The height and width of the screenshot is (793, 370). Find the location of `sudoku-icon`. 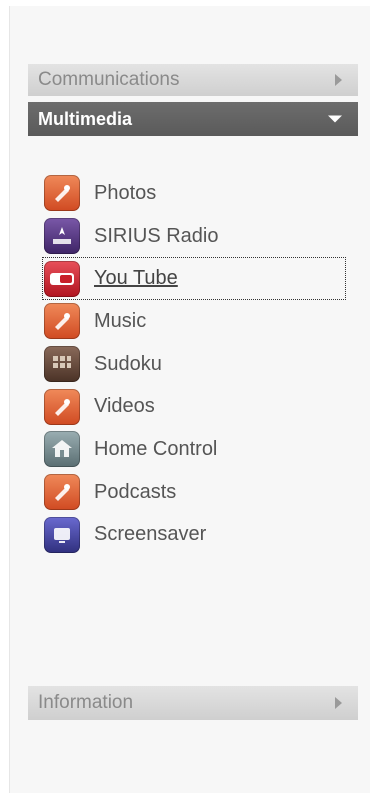

sudoku-icon is located at coordinates (62, 364).